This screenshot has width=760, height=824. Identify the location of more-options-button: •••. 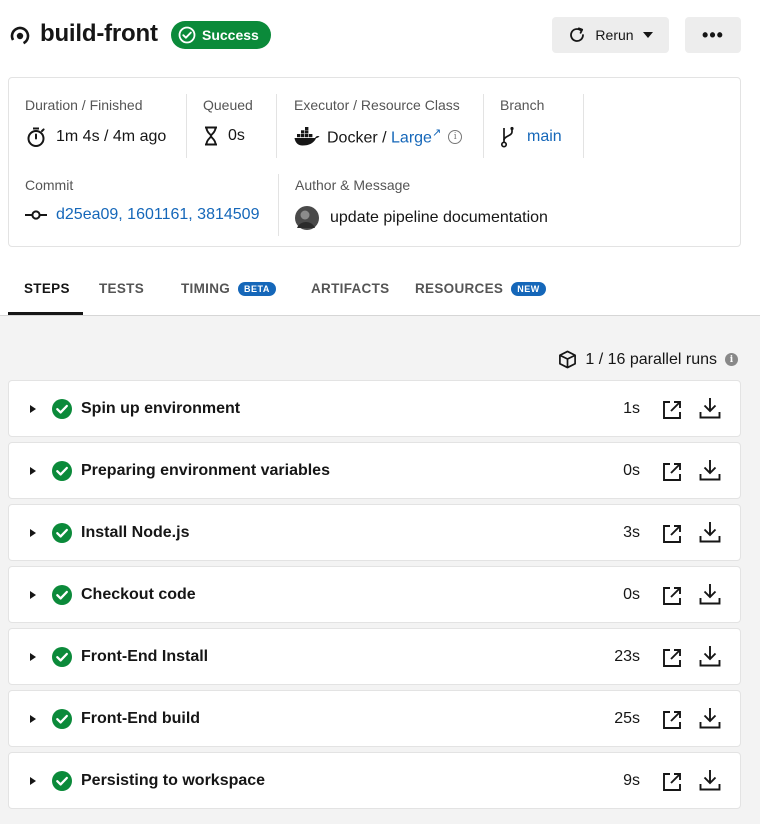
(713, 35).